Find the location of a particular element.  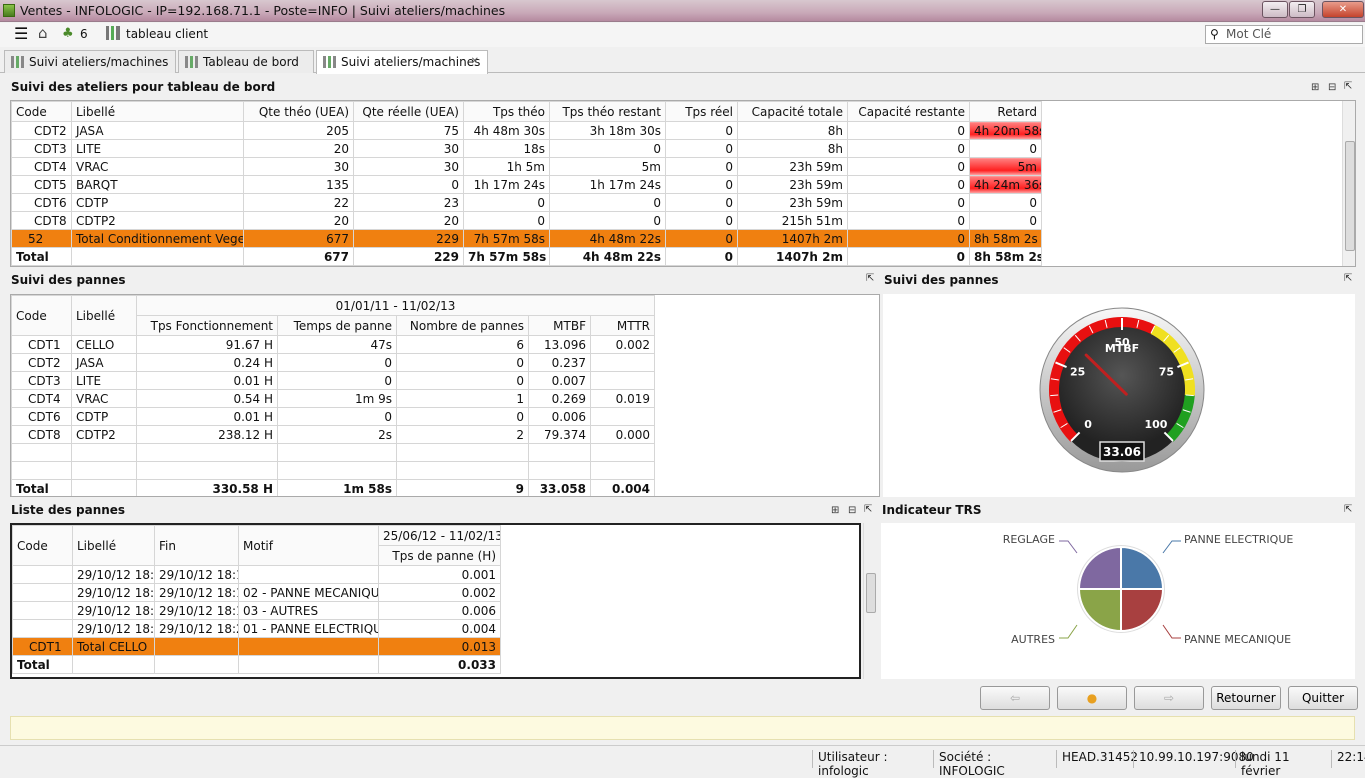

col-mttr: MTTR is located at coordinates (622, 325).